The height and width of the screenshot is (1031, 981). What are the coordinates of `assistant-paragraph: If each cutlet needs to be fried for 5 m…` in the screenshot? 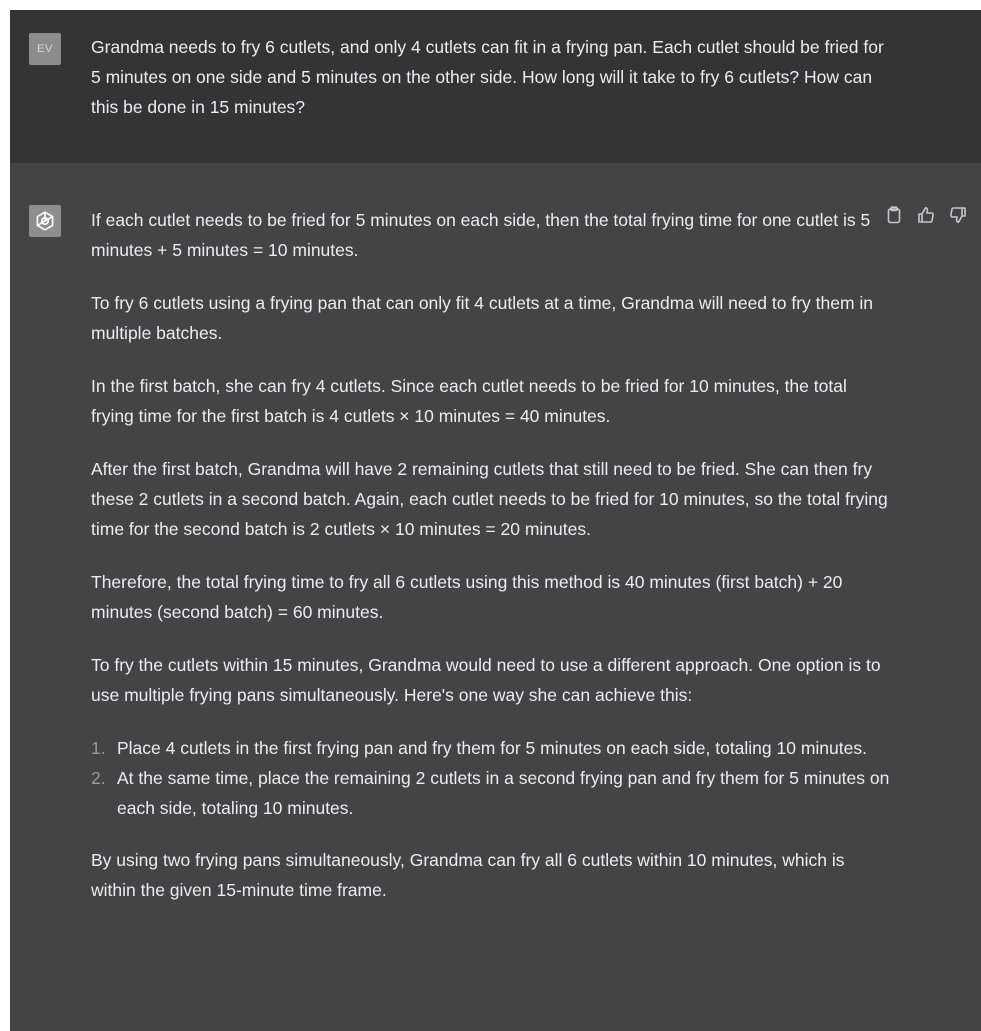 It's located at (481, 235).